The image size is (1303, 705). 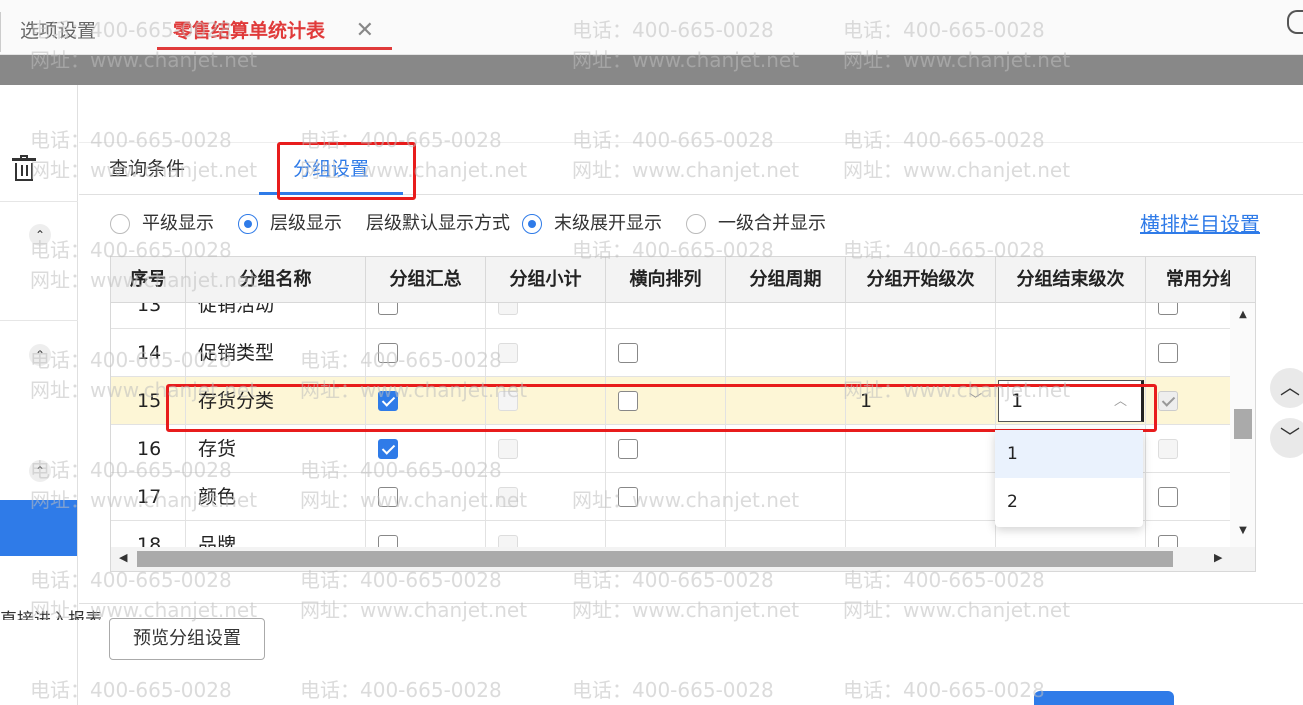 I want to click on label-merge-first: 一级合并显示, so click(x=772, y=223).